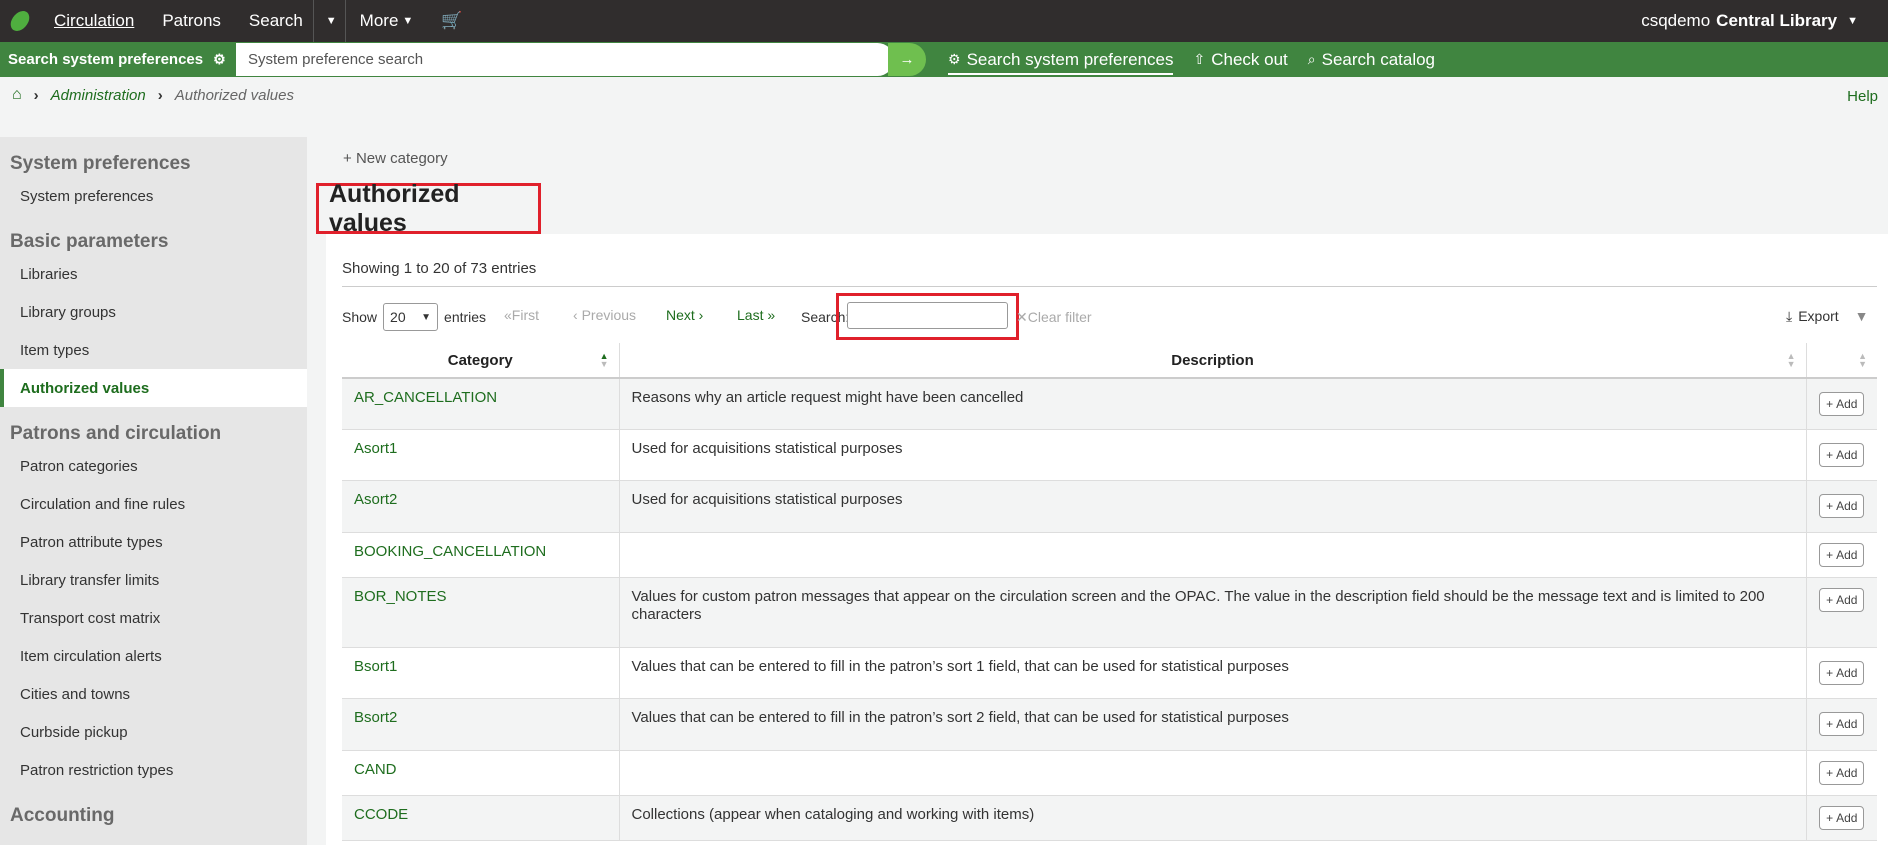 This screenshot has height=845, width=1888. Describe the element at coordinates (604, 360) in the screenshot. I see `sort-asc-icon: ▲ ▼` at that location.